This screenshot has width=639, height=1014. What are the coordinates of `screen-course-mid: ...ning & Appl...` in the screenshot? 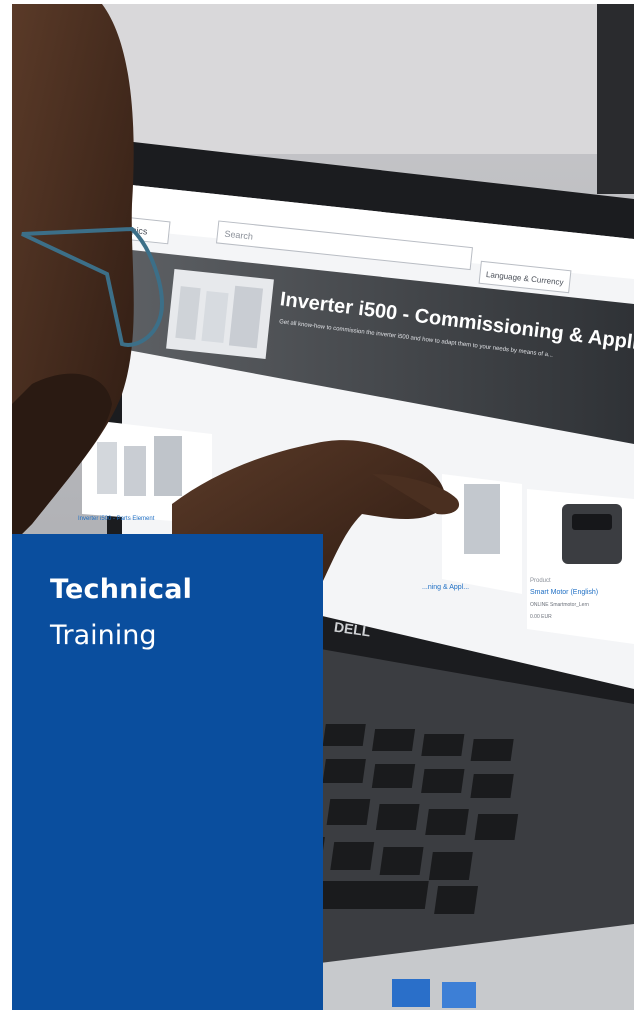 It's located at (445, 587).